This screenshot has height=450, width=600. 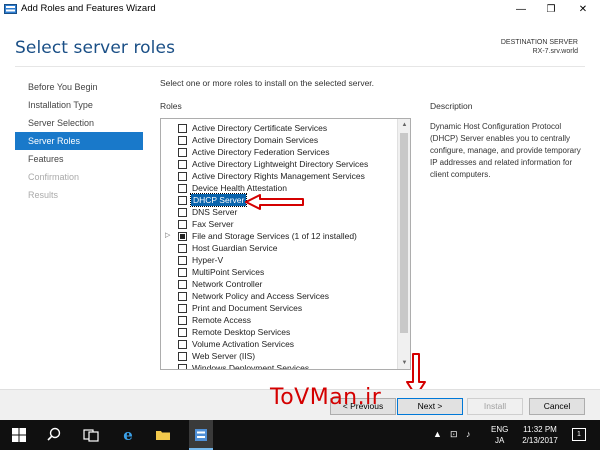 What do you see at coordinates (261, 152) in the screenshot?
I see `role-label: Active Directory Federation Services` at bounding box center [261, 152].